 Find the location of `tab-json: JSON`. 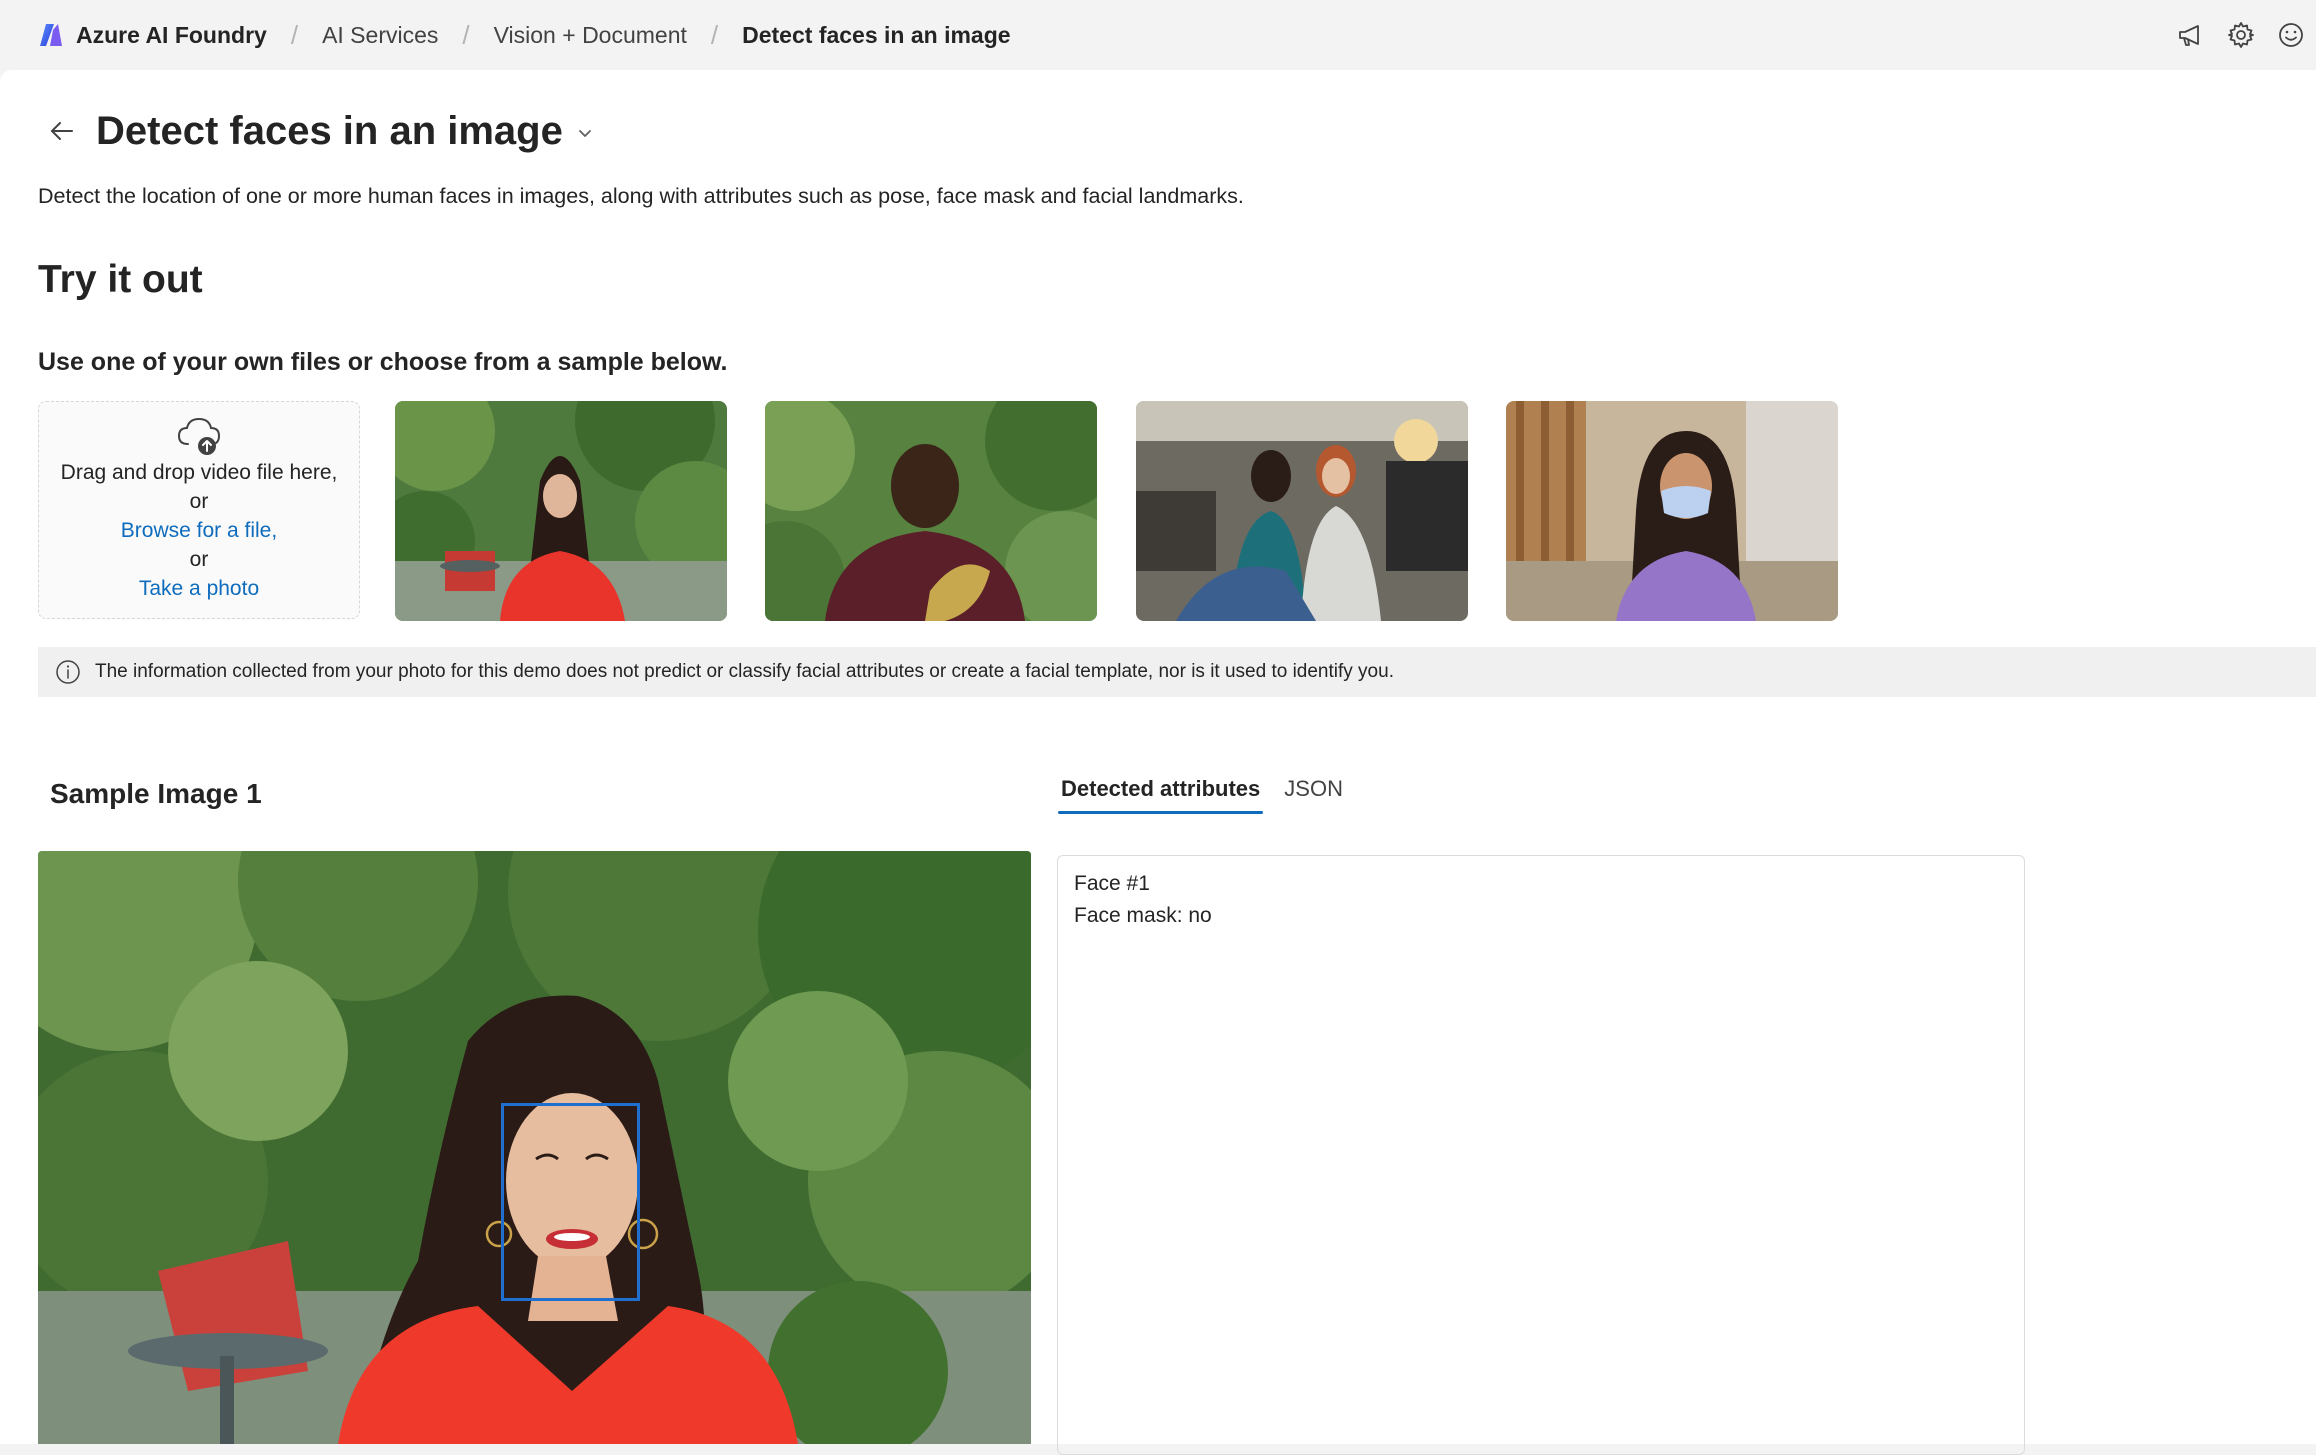

tab-json: JSON is located at coordinates (1313, 792).